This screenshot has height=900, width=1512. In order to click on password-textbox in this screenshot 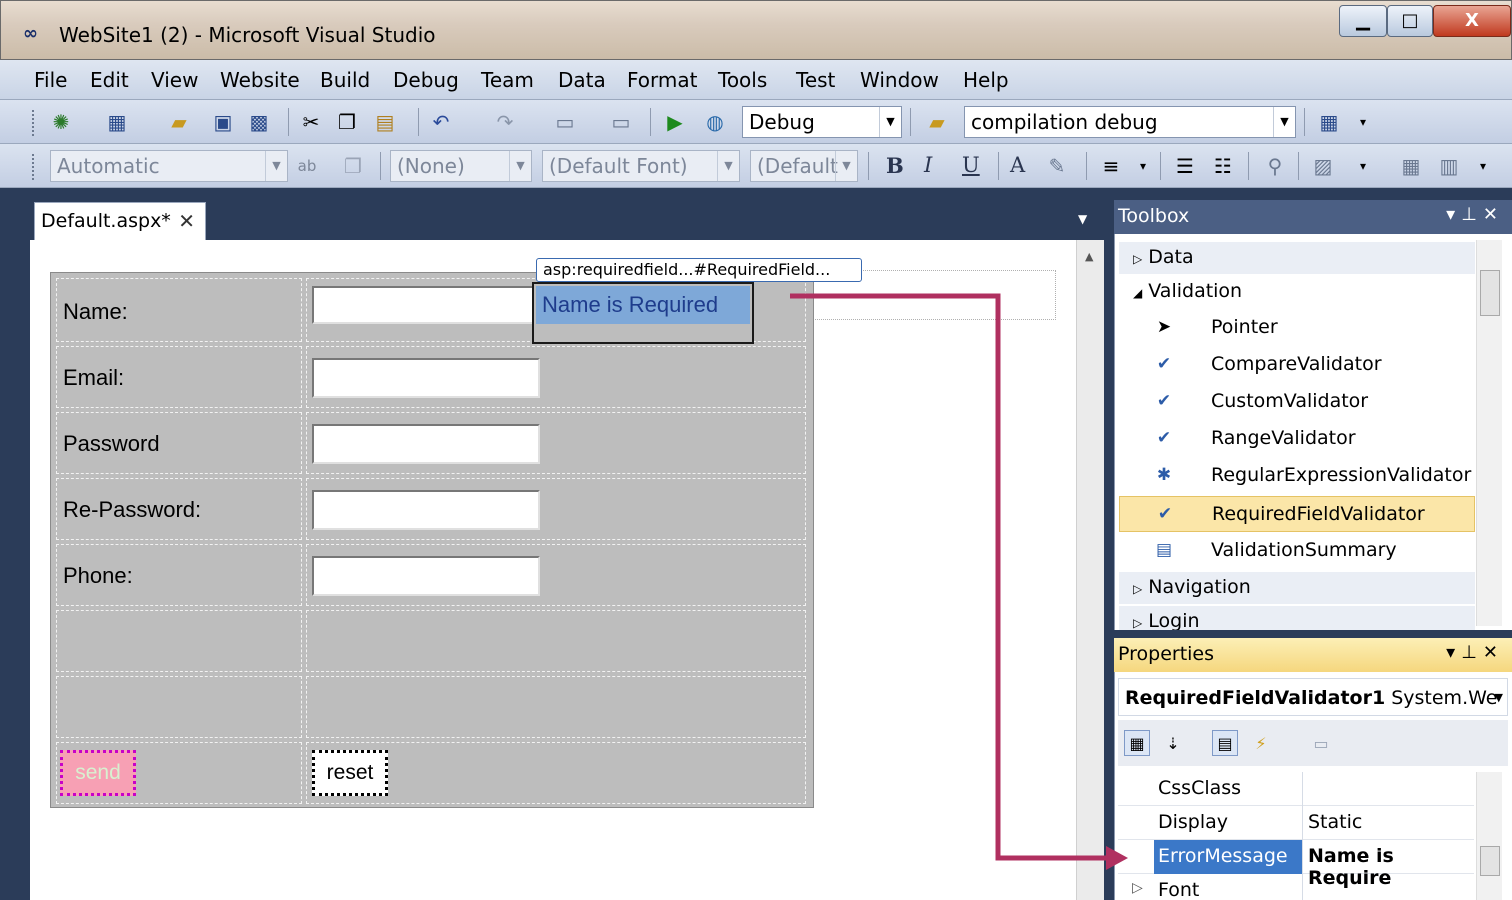, I will do `click(426, 444)`.